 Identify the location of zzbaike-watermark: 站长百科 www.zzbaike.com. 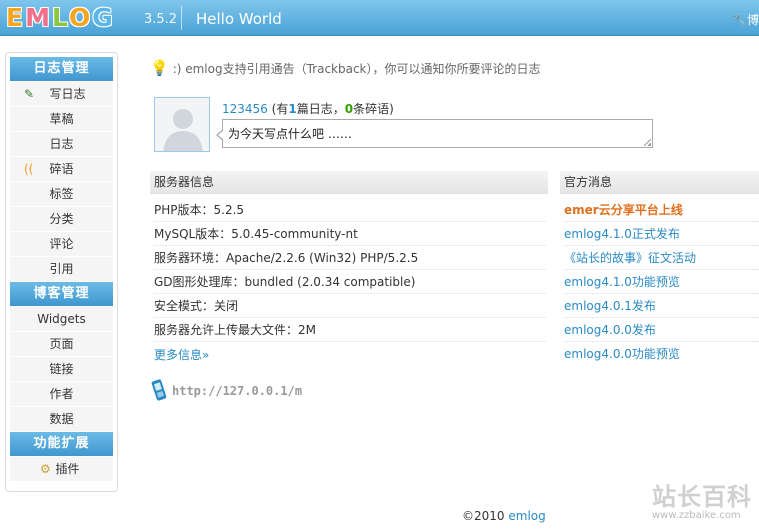
(702, 502).